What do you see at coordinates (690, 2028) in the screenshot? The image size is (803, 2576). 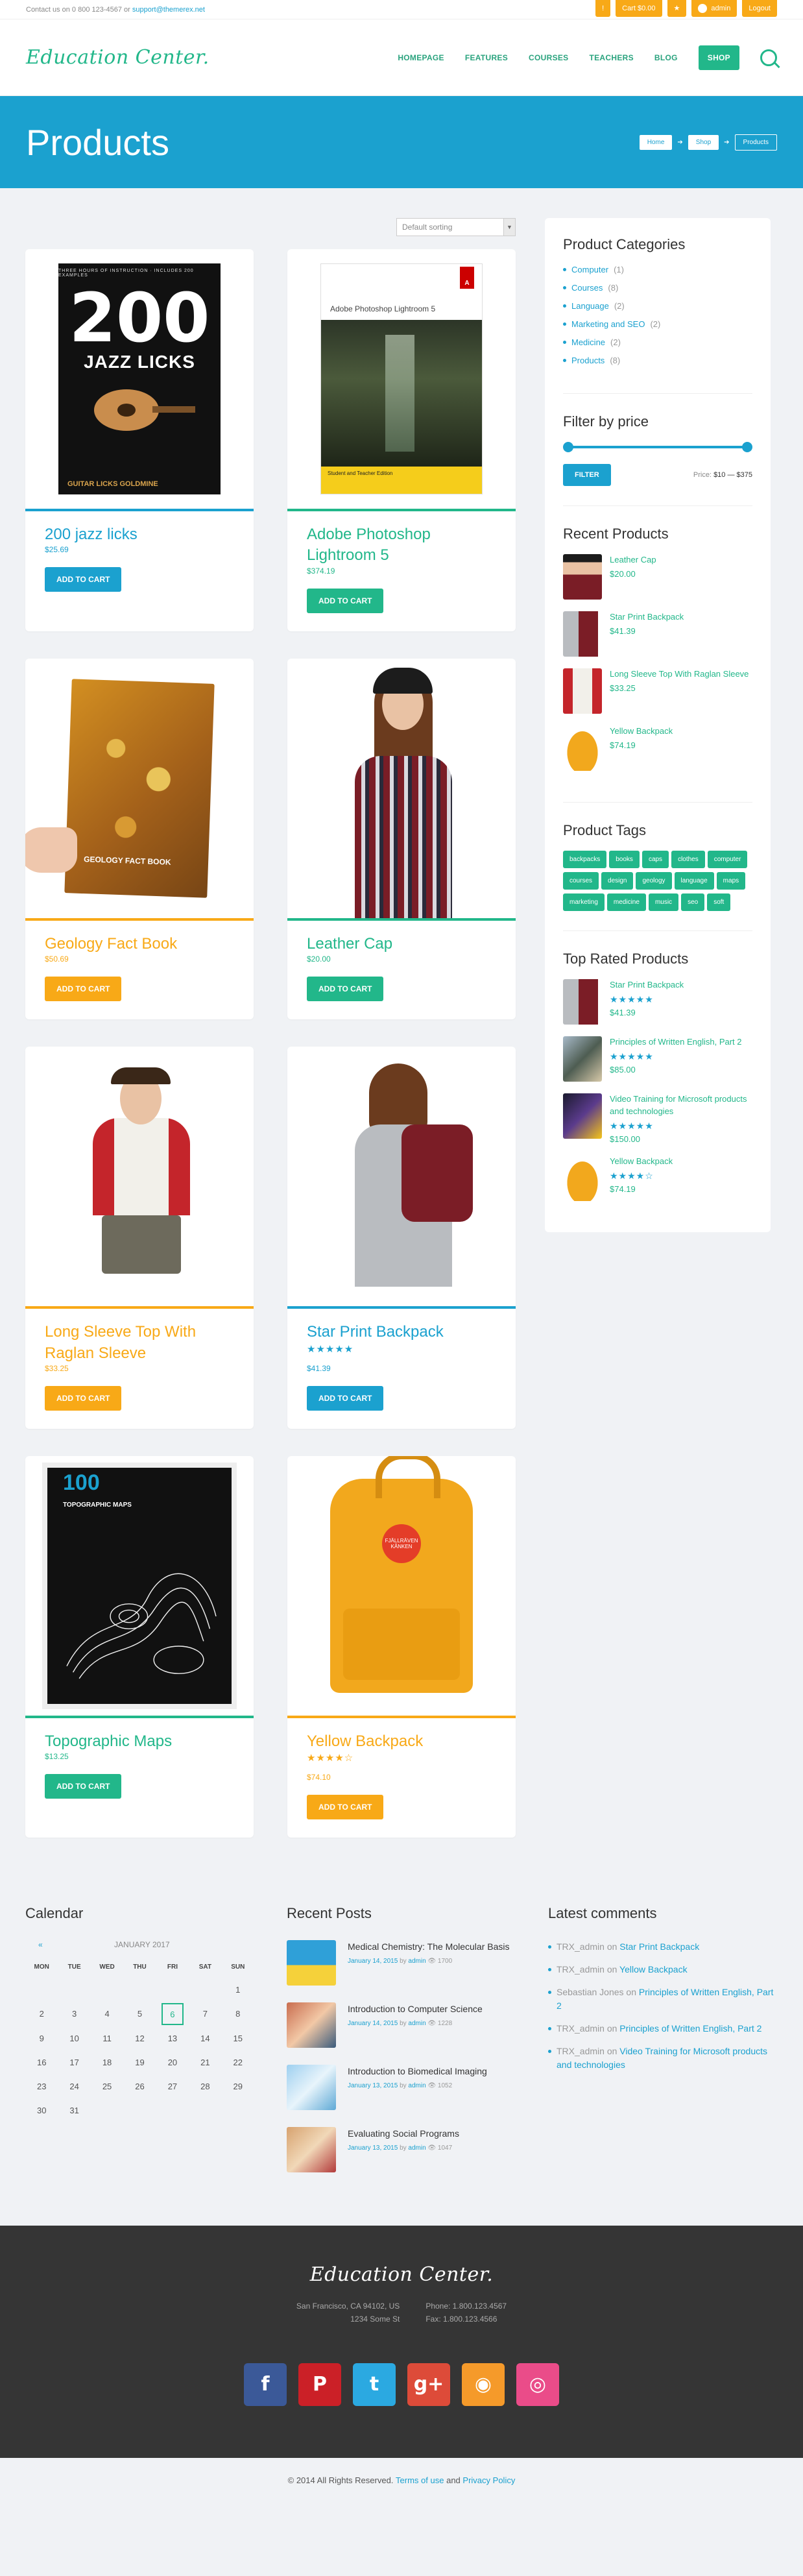 I see `comment-link: Principles of Written English, Part 2` at bounding box center [690, 2028].